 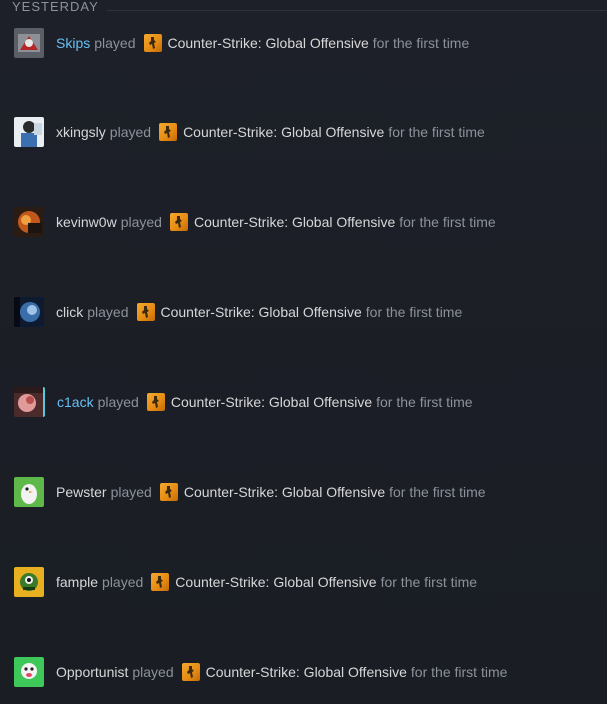 What do you see at coordinates (356, 10) in the screenshot?
I see `divider-line` at bounding box center [356, 10].